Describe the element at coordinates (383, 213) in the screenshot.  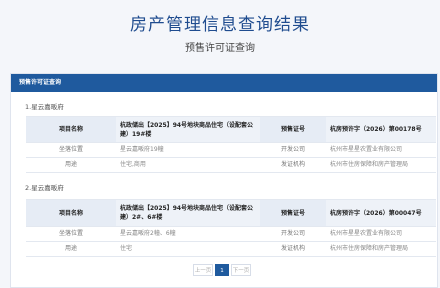
I see `permit-no-value: 杭房预许字（2026）第00047号` at that location.